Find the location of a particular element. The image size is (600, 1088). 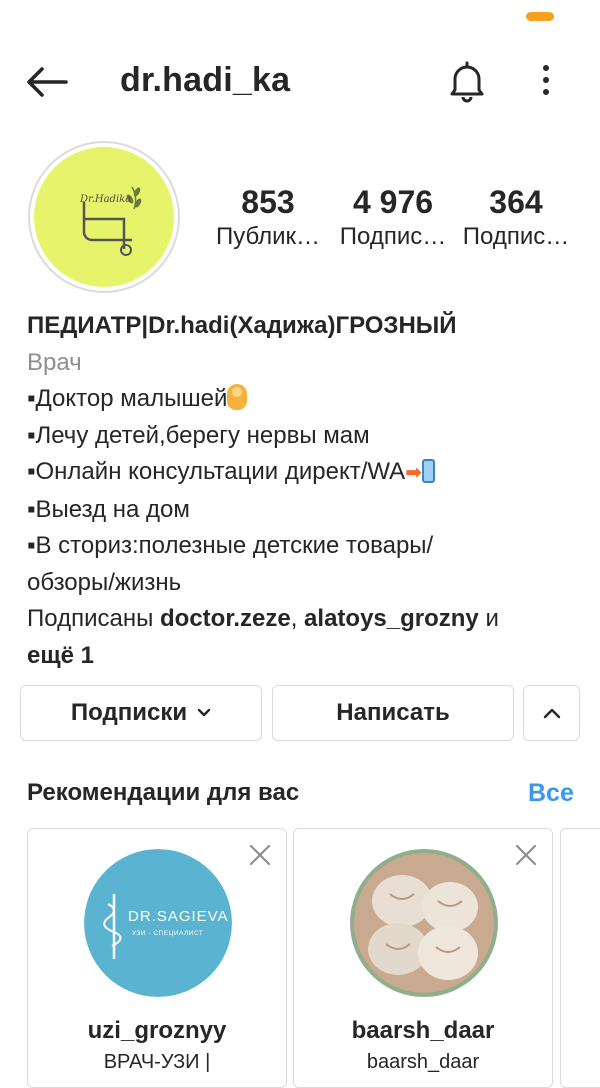

bio-line: ▪Лечу детей,берегу нервы мам is located at coordinates (198, 435).